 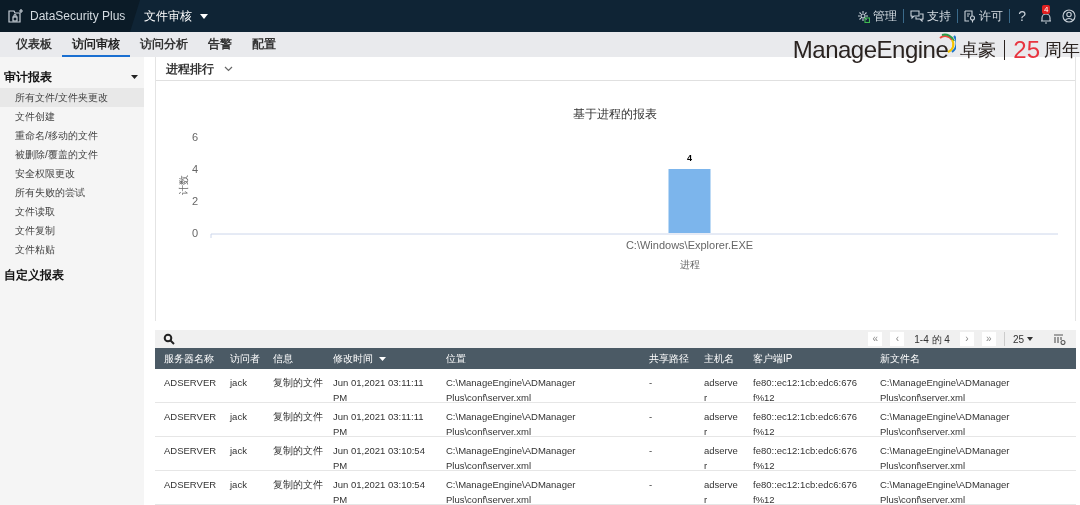 I want to click on sidebar-item: 文件创建, so click(x=72, y=116).